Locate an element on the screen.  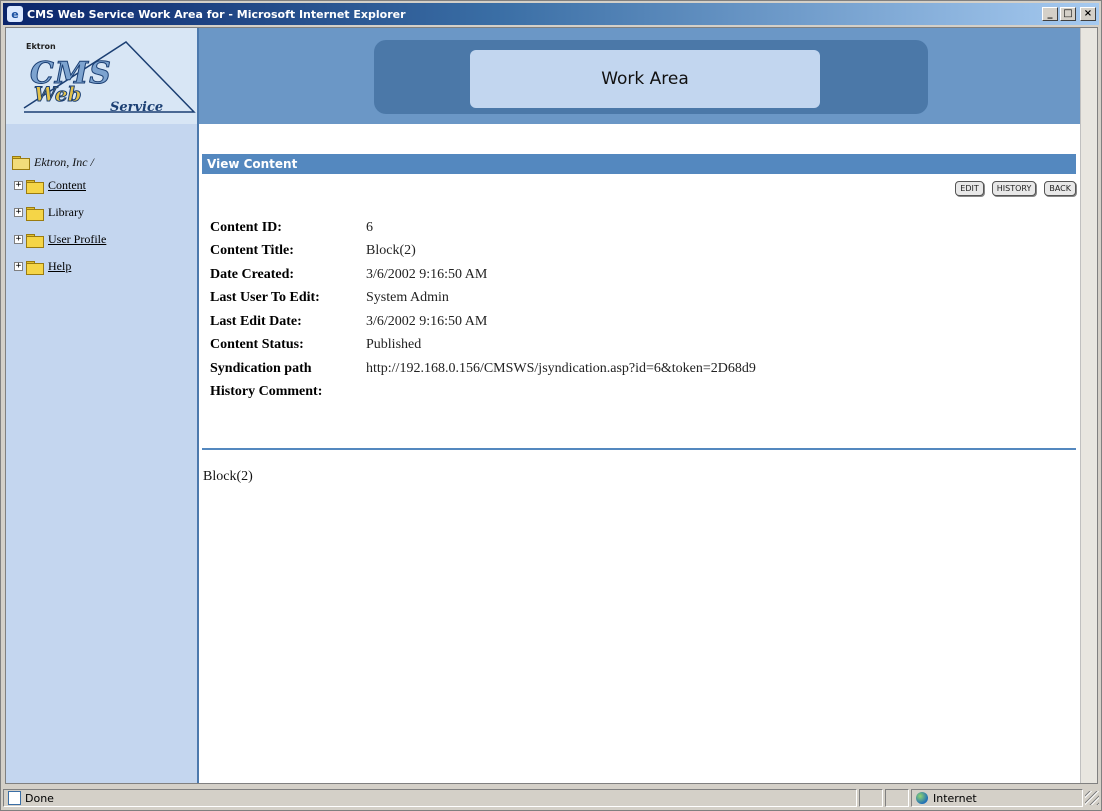
detail-row-content-title: Content Title: Block(2) is located at coordinates (483, 252).